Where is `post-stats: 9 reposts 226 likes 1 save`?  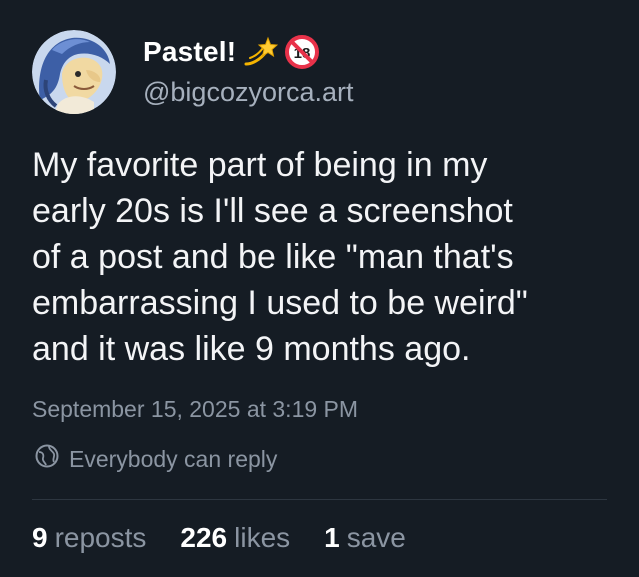
post-stats: 9 reposts 226 likes 1 save is located at coordinates (219, 538).